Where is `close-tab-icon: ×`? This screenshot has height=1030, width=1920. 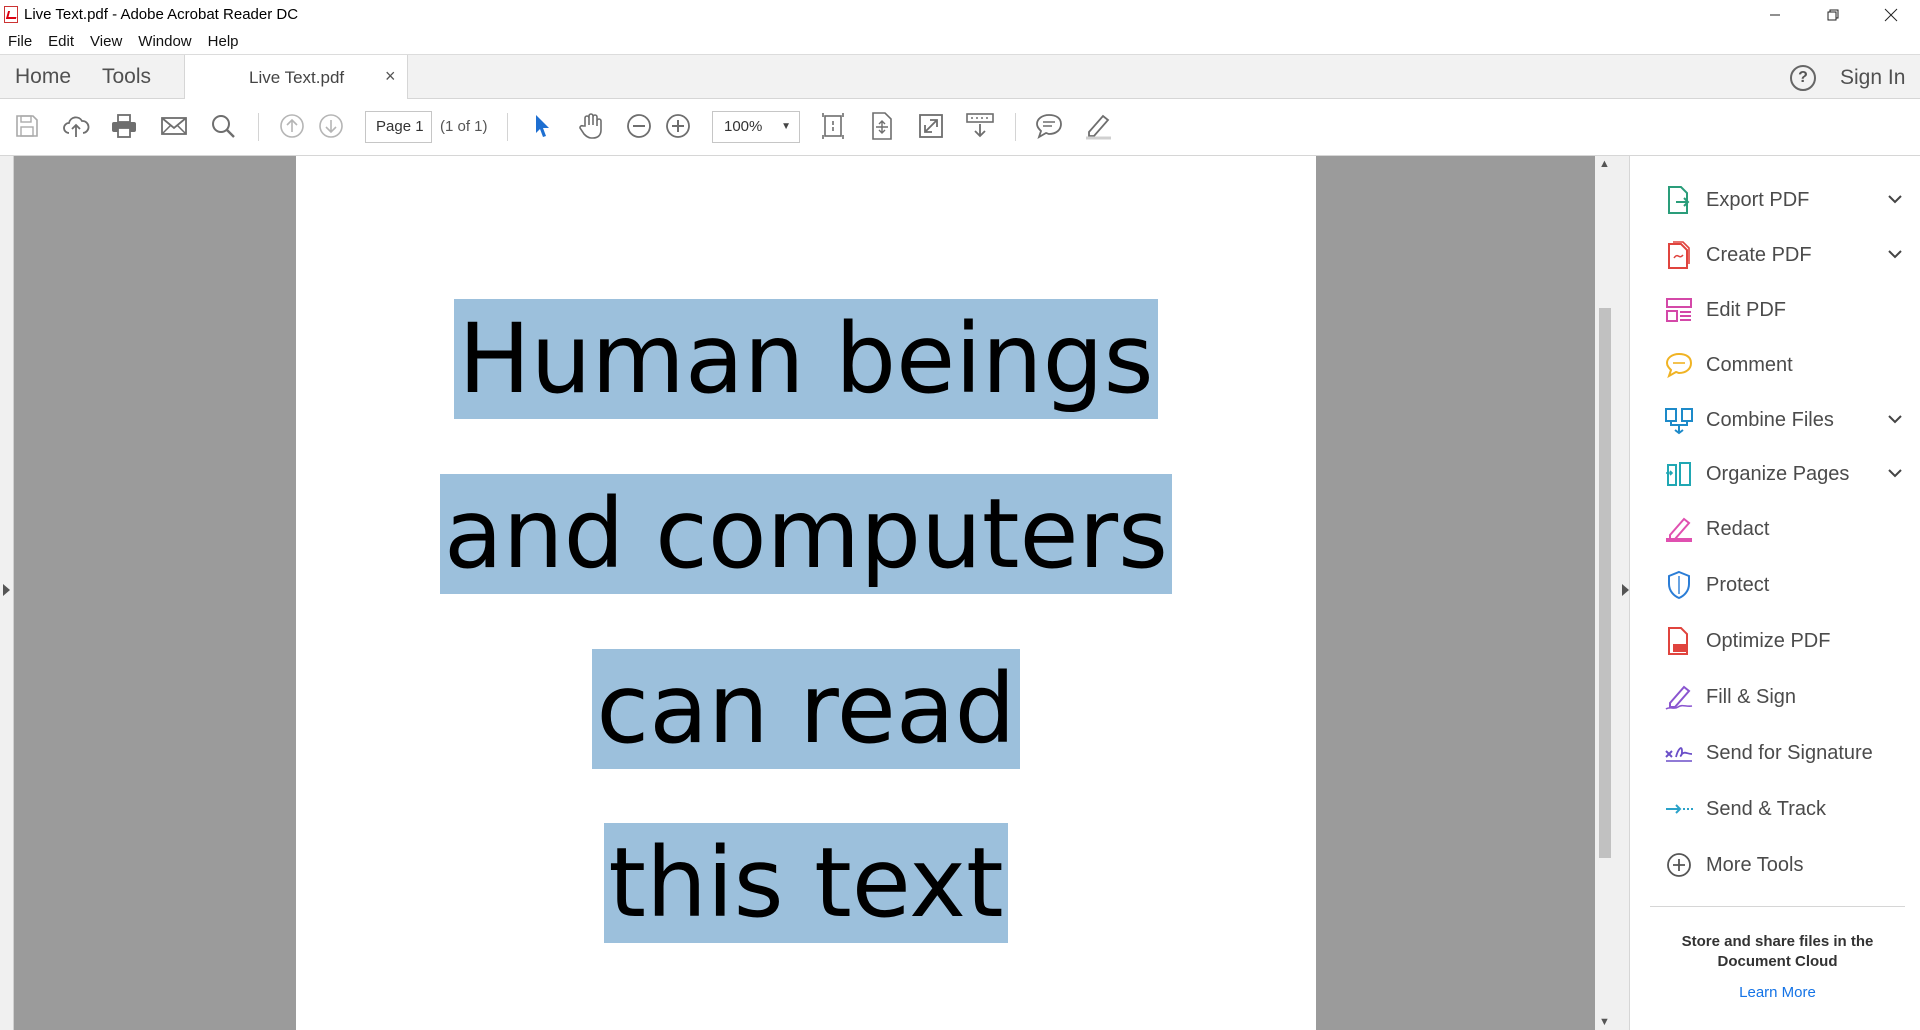
close-tab-icon: × is located at coordinates (390, 76).